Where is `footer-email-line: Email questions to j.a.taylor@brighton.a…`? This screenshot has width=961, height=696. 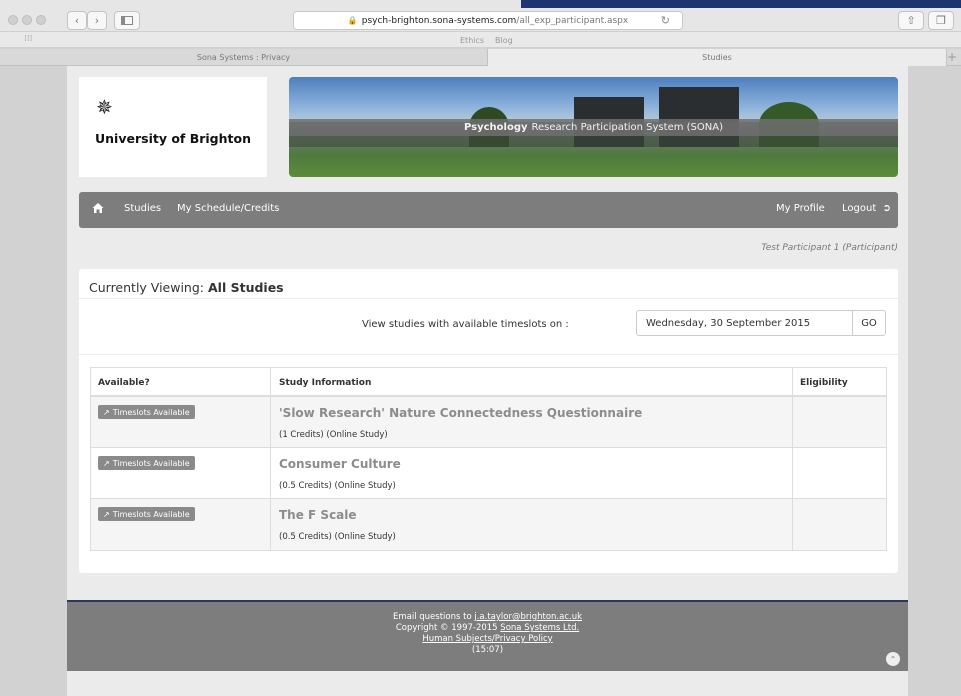
footer-email-line: Email questions to j.a.taylor@brighton.a… is located at coordinates (487, 617).